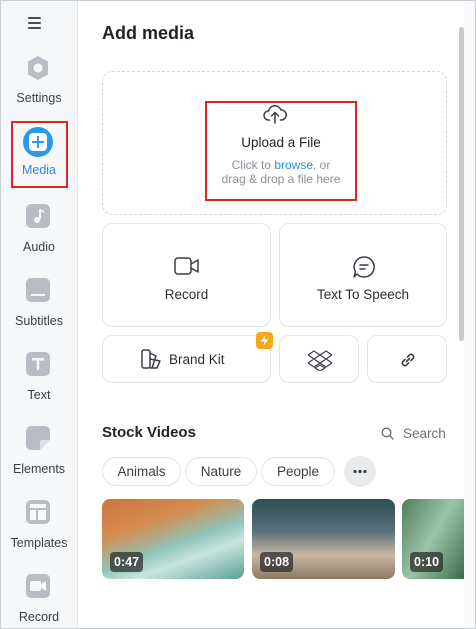 Image resolution: width=476 pixels, height=629 pixels. I want to click on link-button, so click(407, 359).